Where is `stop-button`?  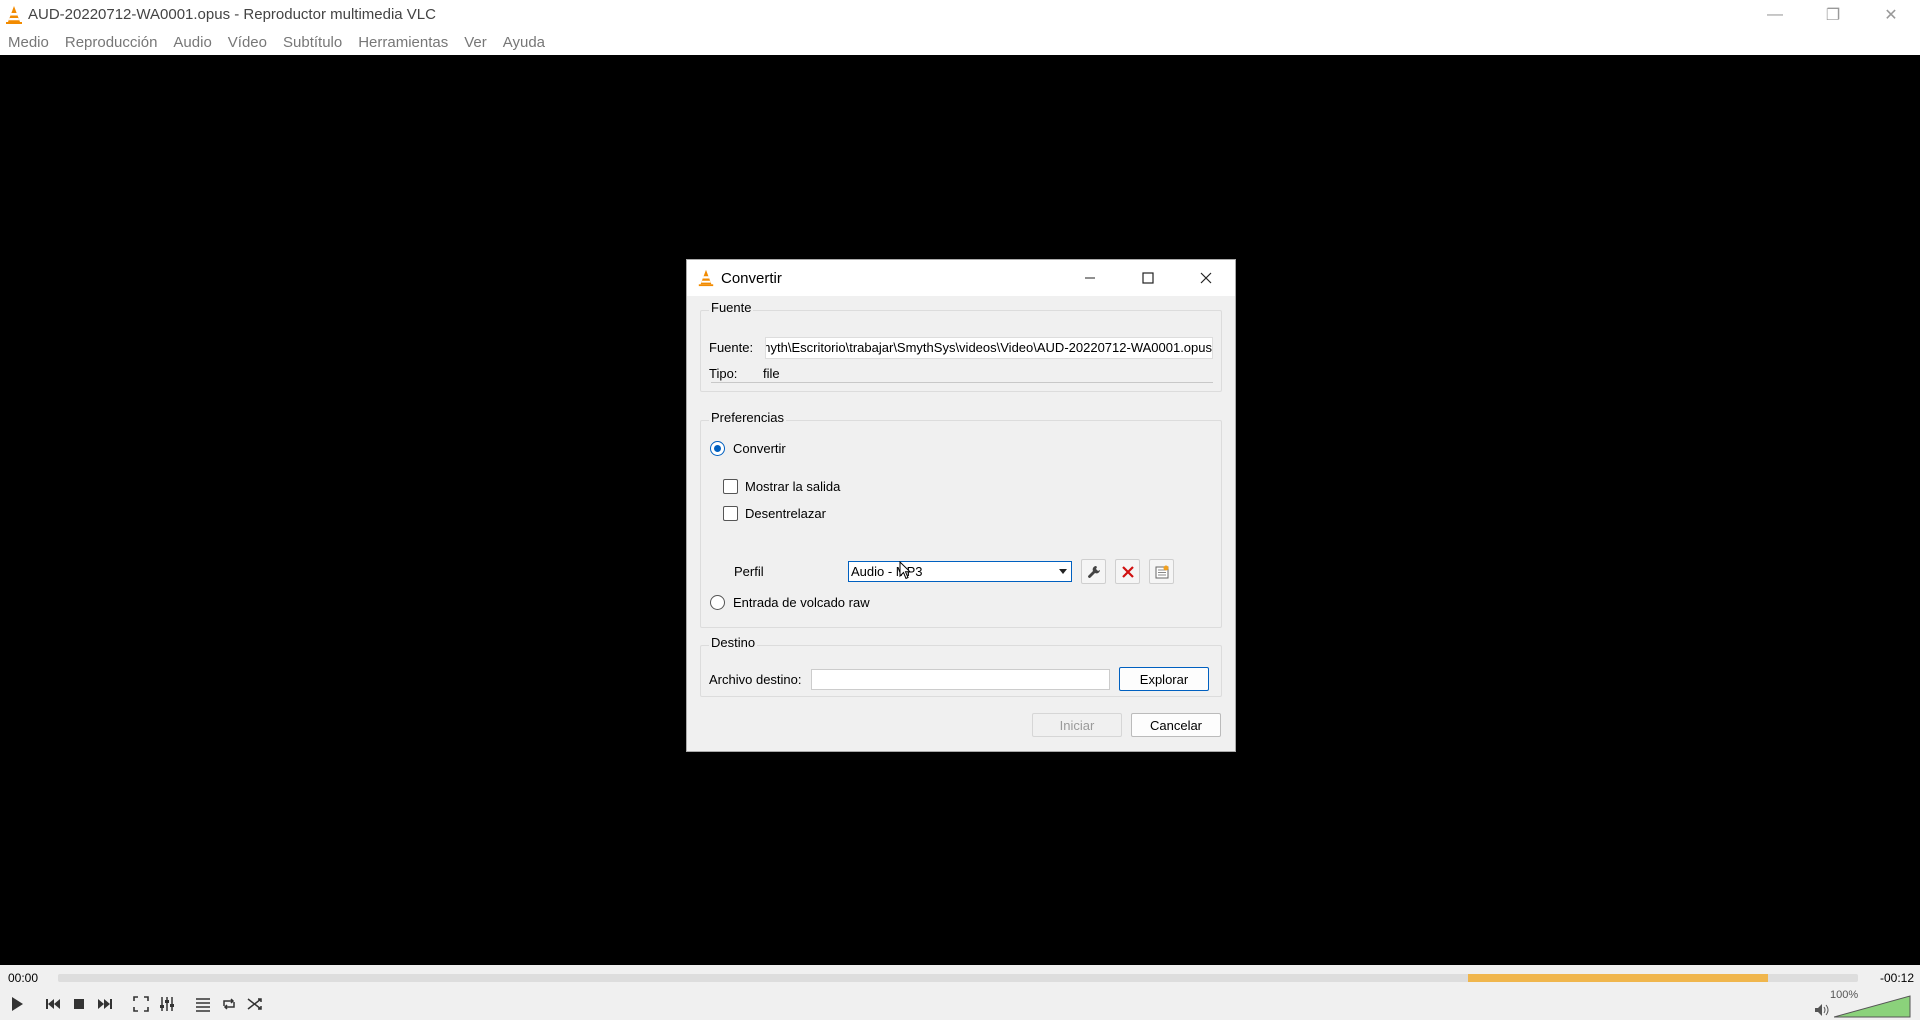
stop-button is located at coordinates (79, 1004).